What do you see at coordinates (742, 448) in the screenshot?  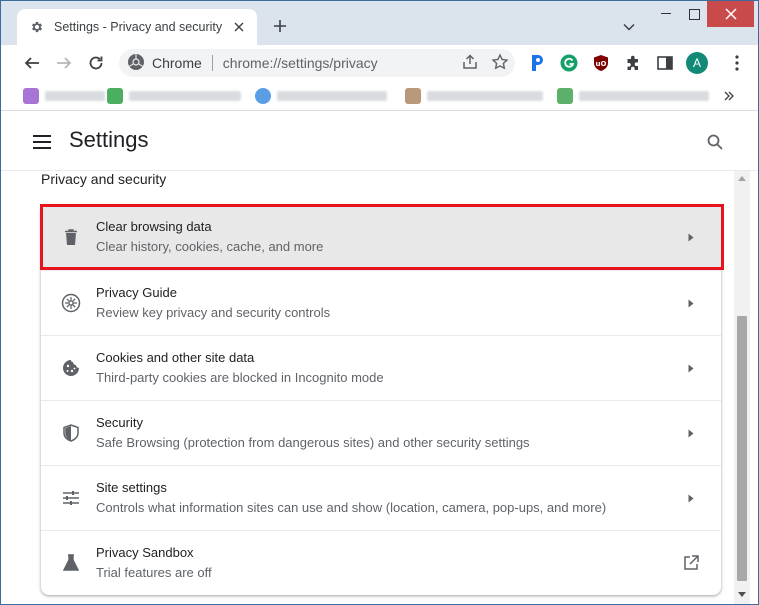 I see `scrollbar-thumb` at bounding box center [742, 448].